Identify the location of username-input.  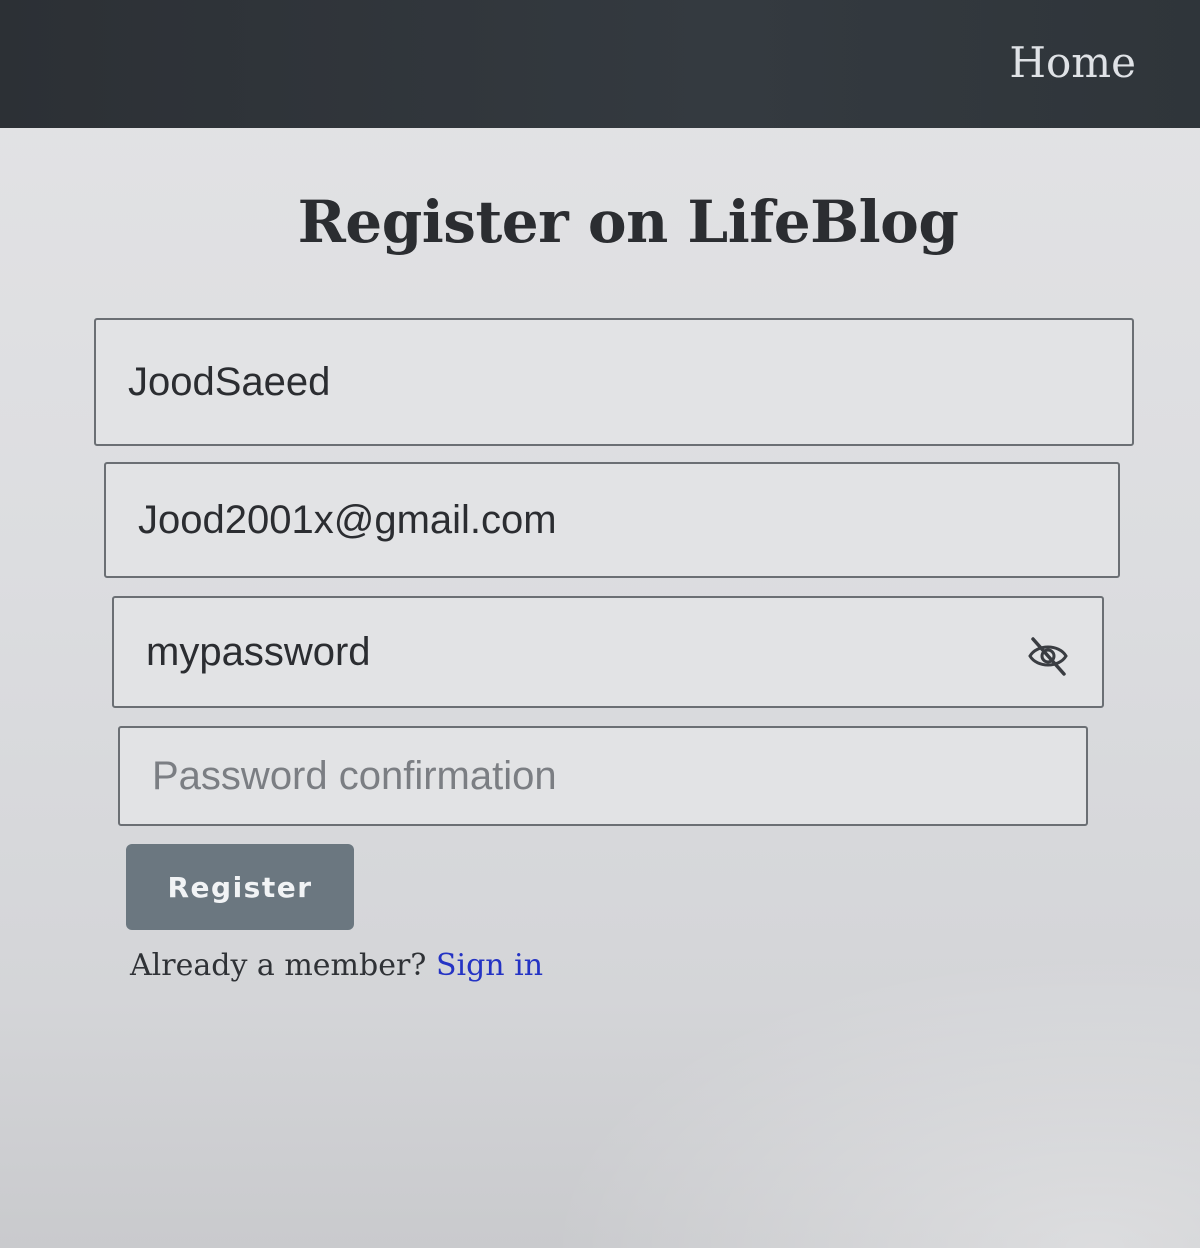
(614, 382).